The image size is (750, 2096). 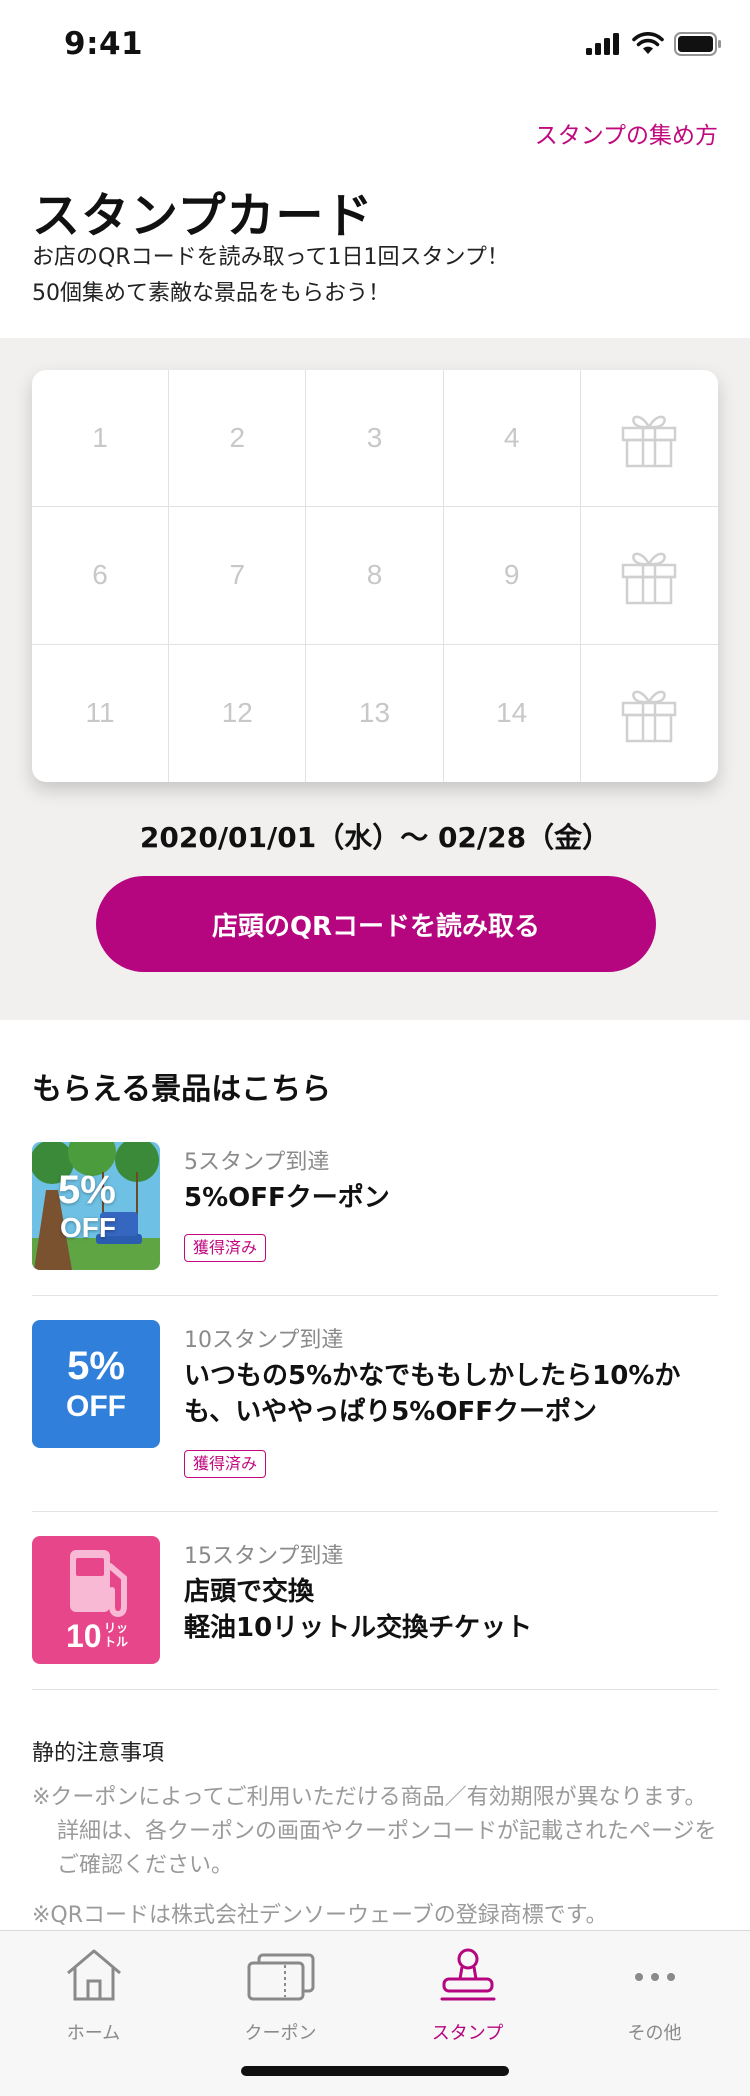 What do you see at coordinates (257, 1162) in the screenshot?
I see `prize-condition: 5スタンプ到達` at bounding box center [257, 1162].